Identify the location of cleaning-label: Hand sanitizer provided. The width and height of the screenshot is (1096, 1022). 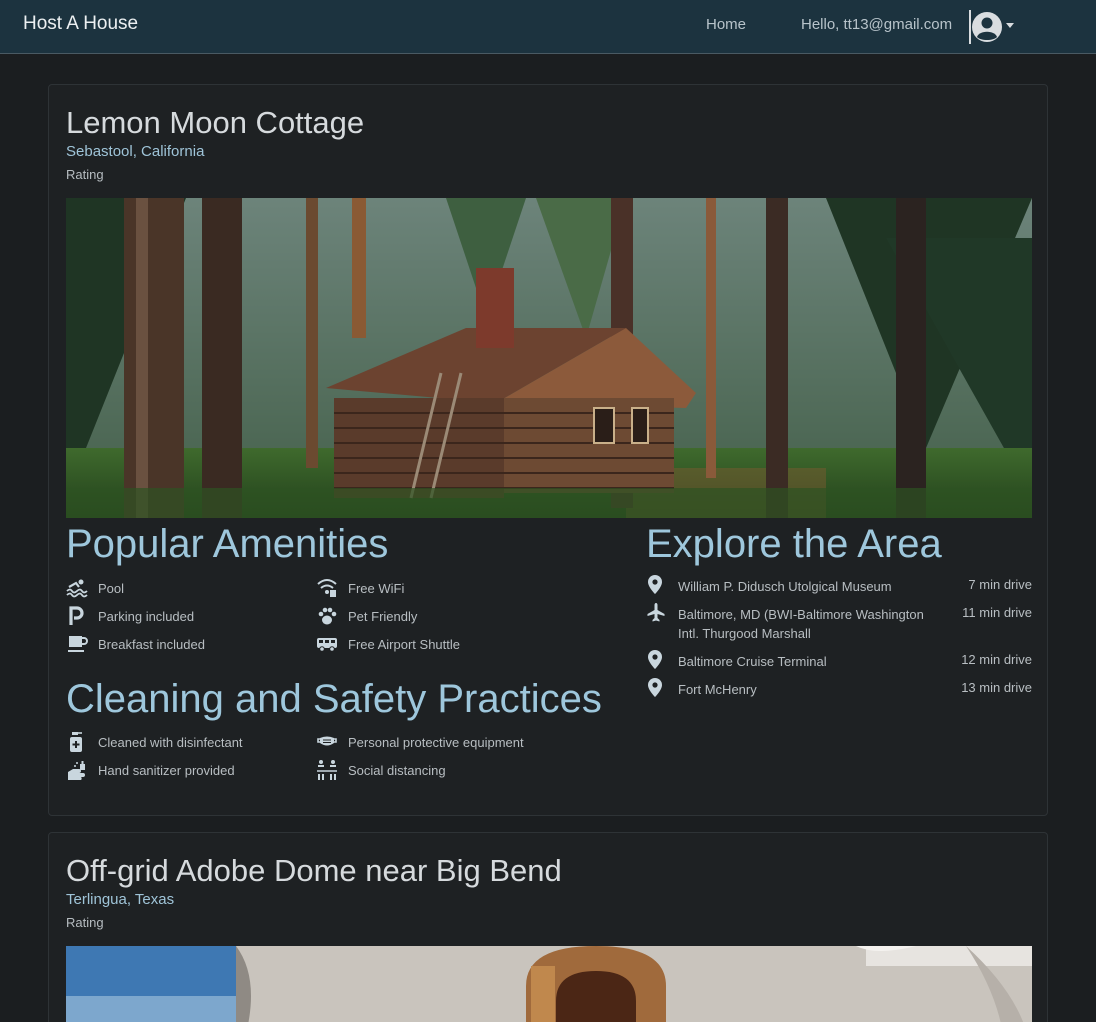
(166, 770).